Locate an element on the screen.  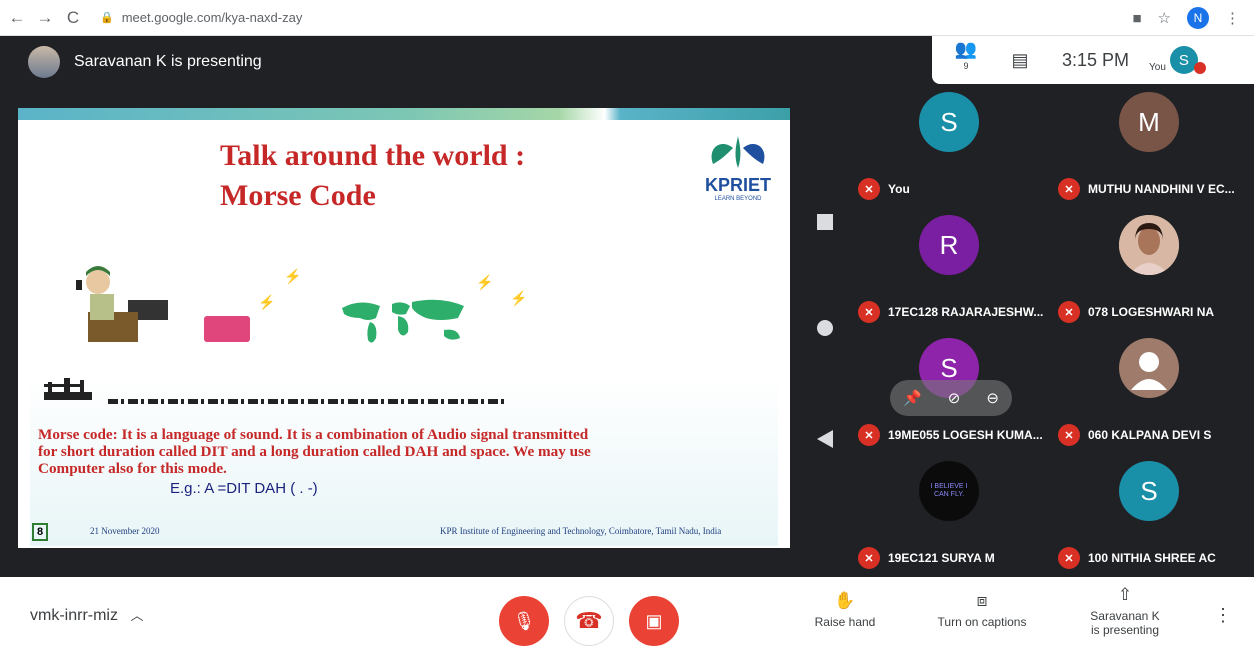
mic-off-icon: 🎙 is located at coordinates (524, 620).